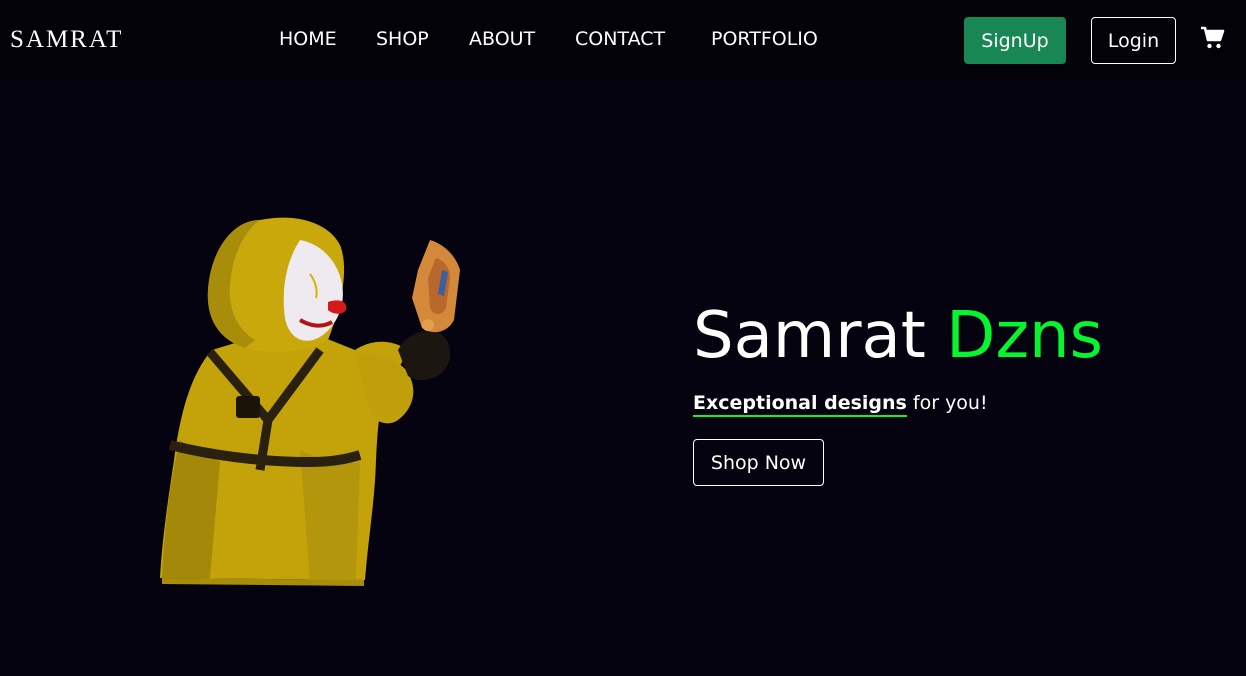  I want to click on nav-link-home: HOME, so click(308, 39).